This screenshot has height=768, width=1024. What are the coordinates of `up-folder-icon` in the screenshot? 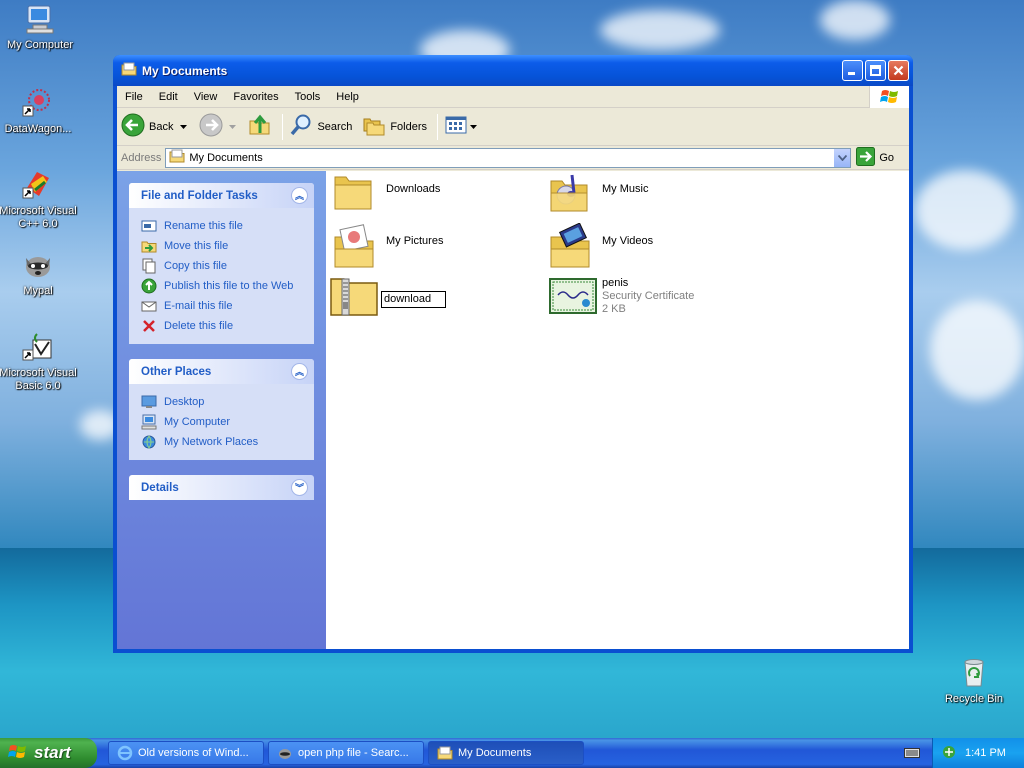 It's located at (260, 126).